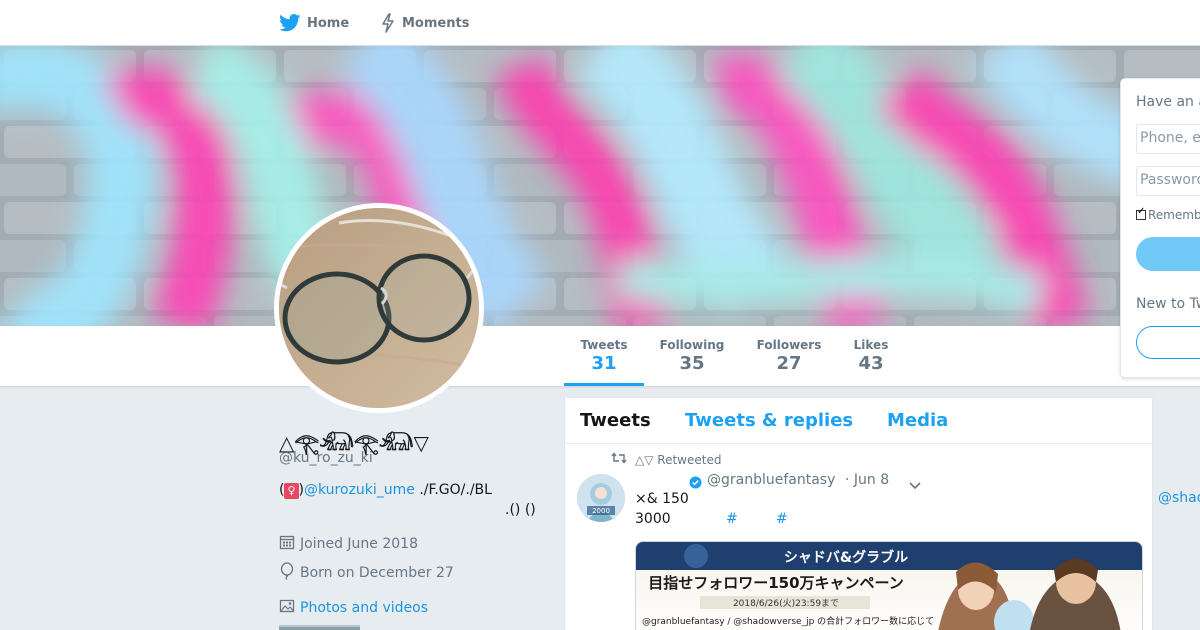 This screenshot has width=1200, height=630. What do you see at coordinates (846, 557) in the screenshot?
I see `media-title-top: シャドバ&グラブル` at bounding box center [846, 557].